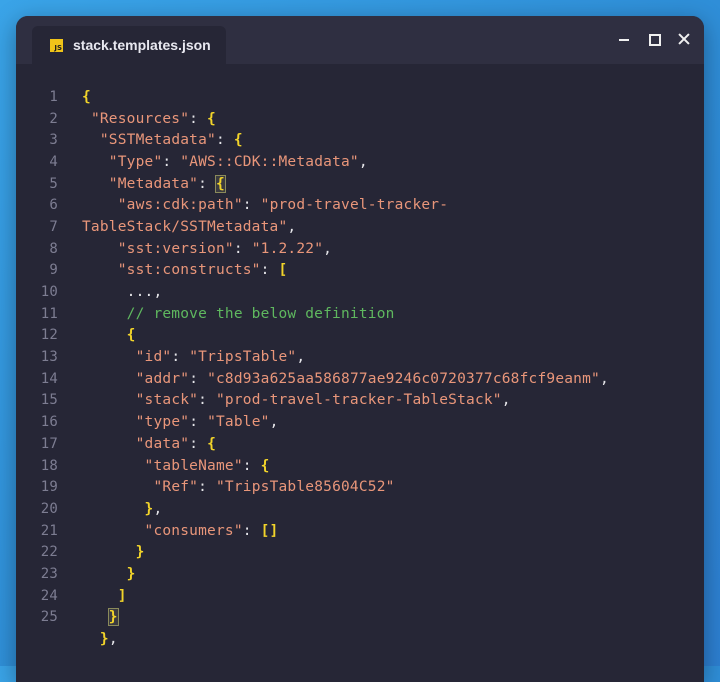 The width and height of the screenshot is (720, 682). I want to click on code-token: "tableName", so click(193, 465).